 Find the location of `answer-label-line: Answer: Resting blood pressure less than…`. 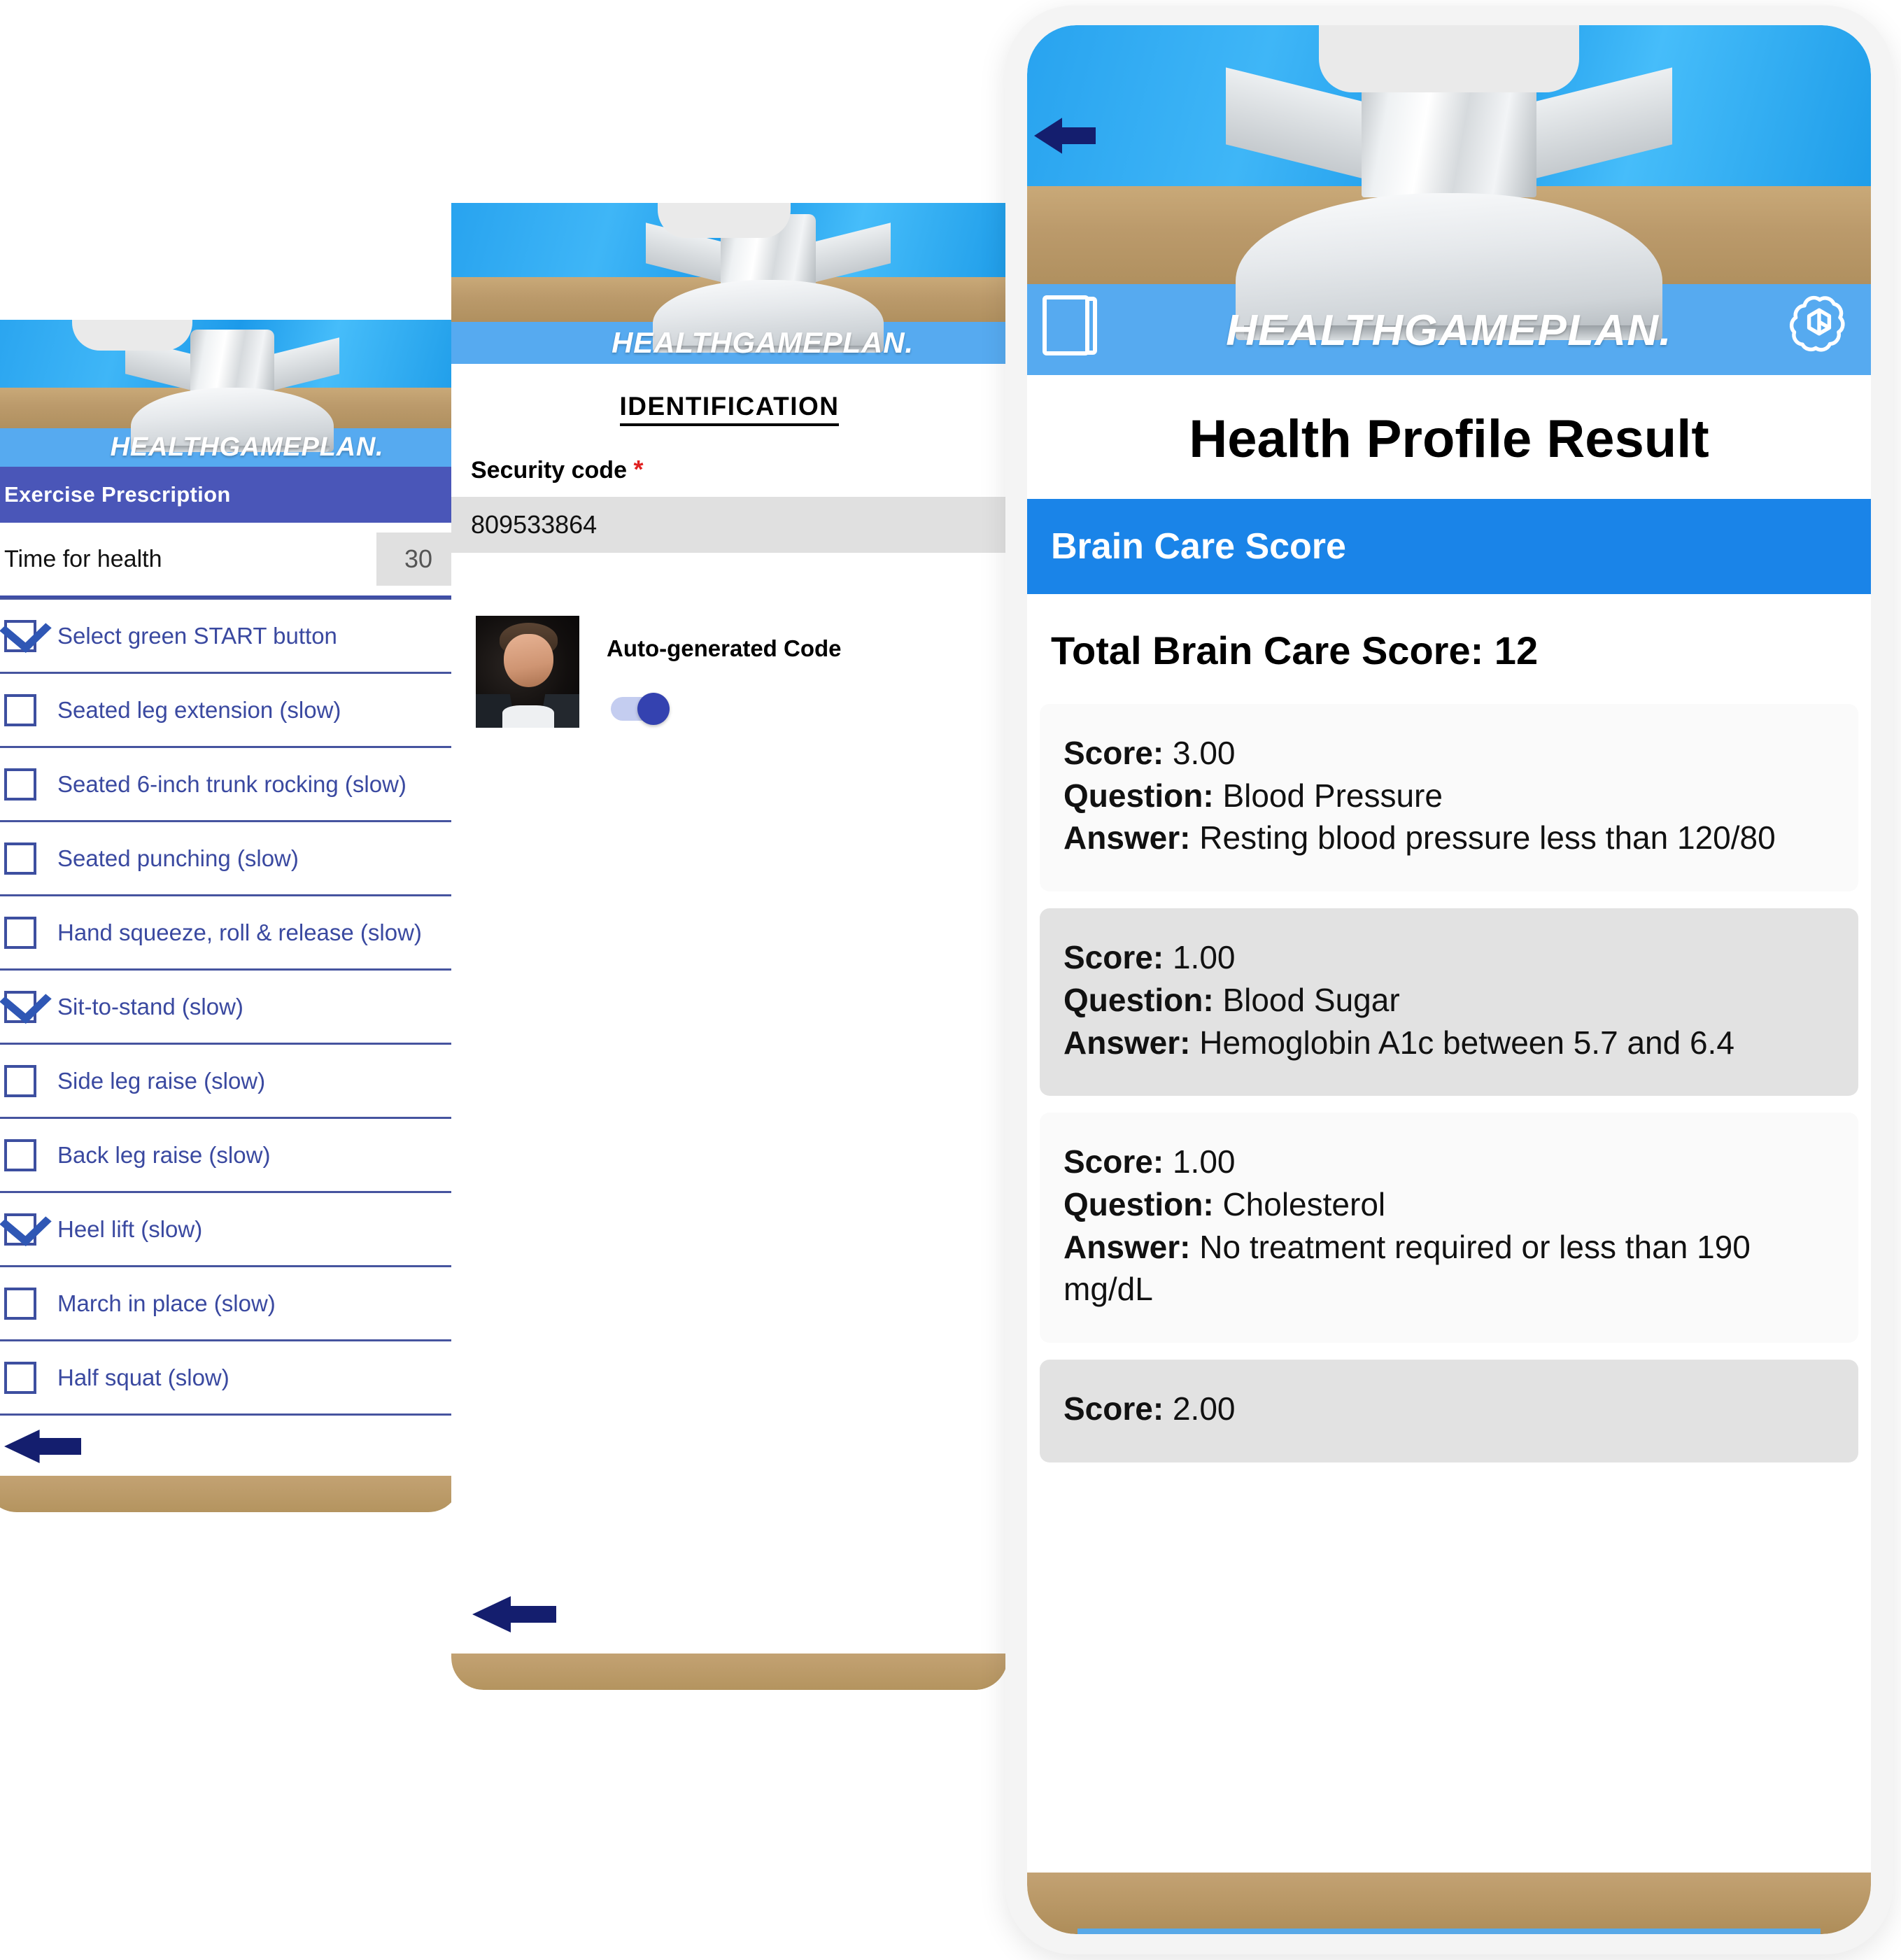

answer-label-line: Answer: Resting blood pressure less than… is located at coordinates (1449, 838).